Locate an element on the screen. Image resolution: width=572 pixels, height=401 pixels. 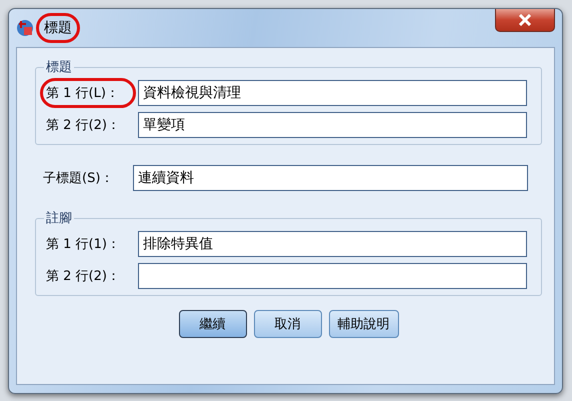
group-title: 註腳 is located at coordinates (59, 218).